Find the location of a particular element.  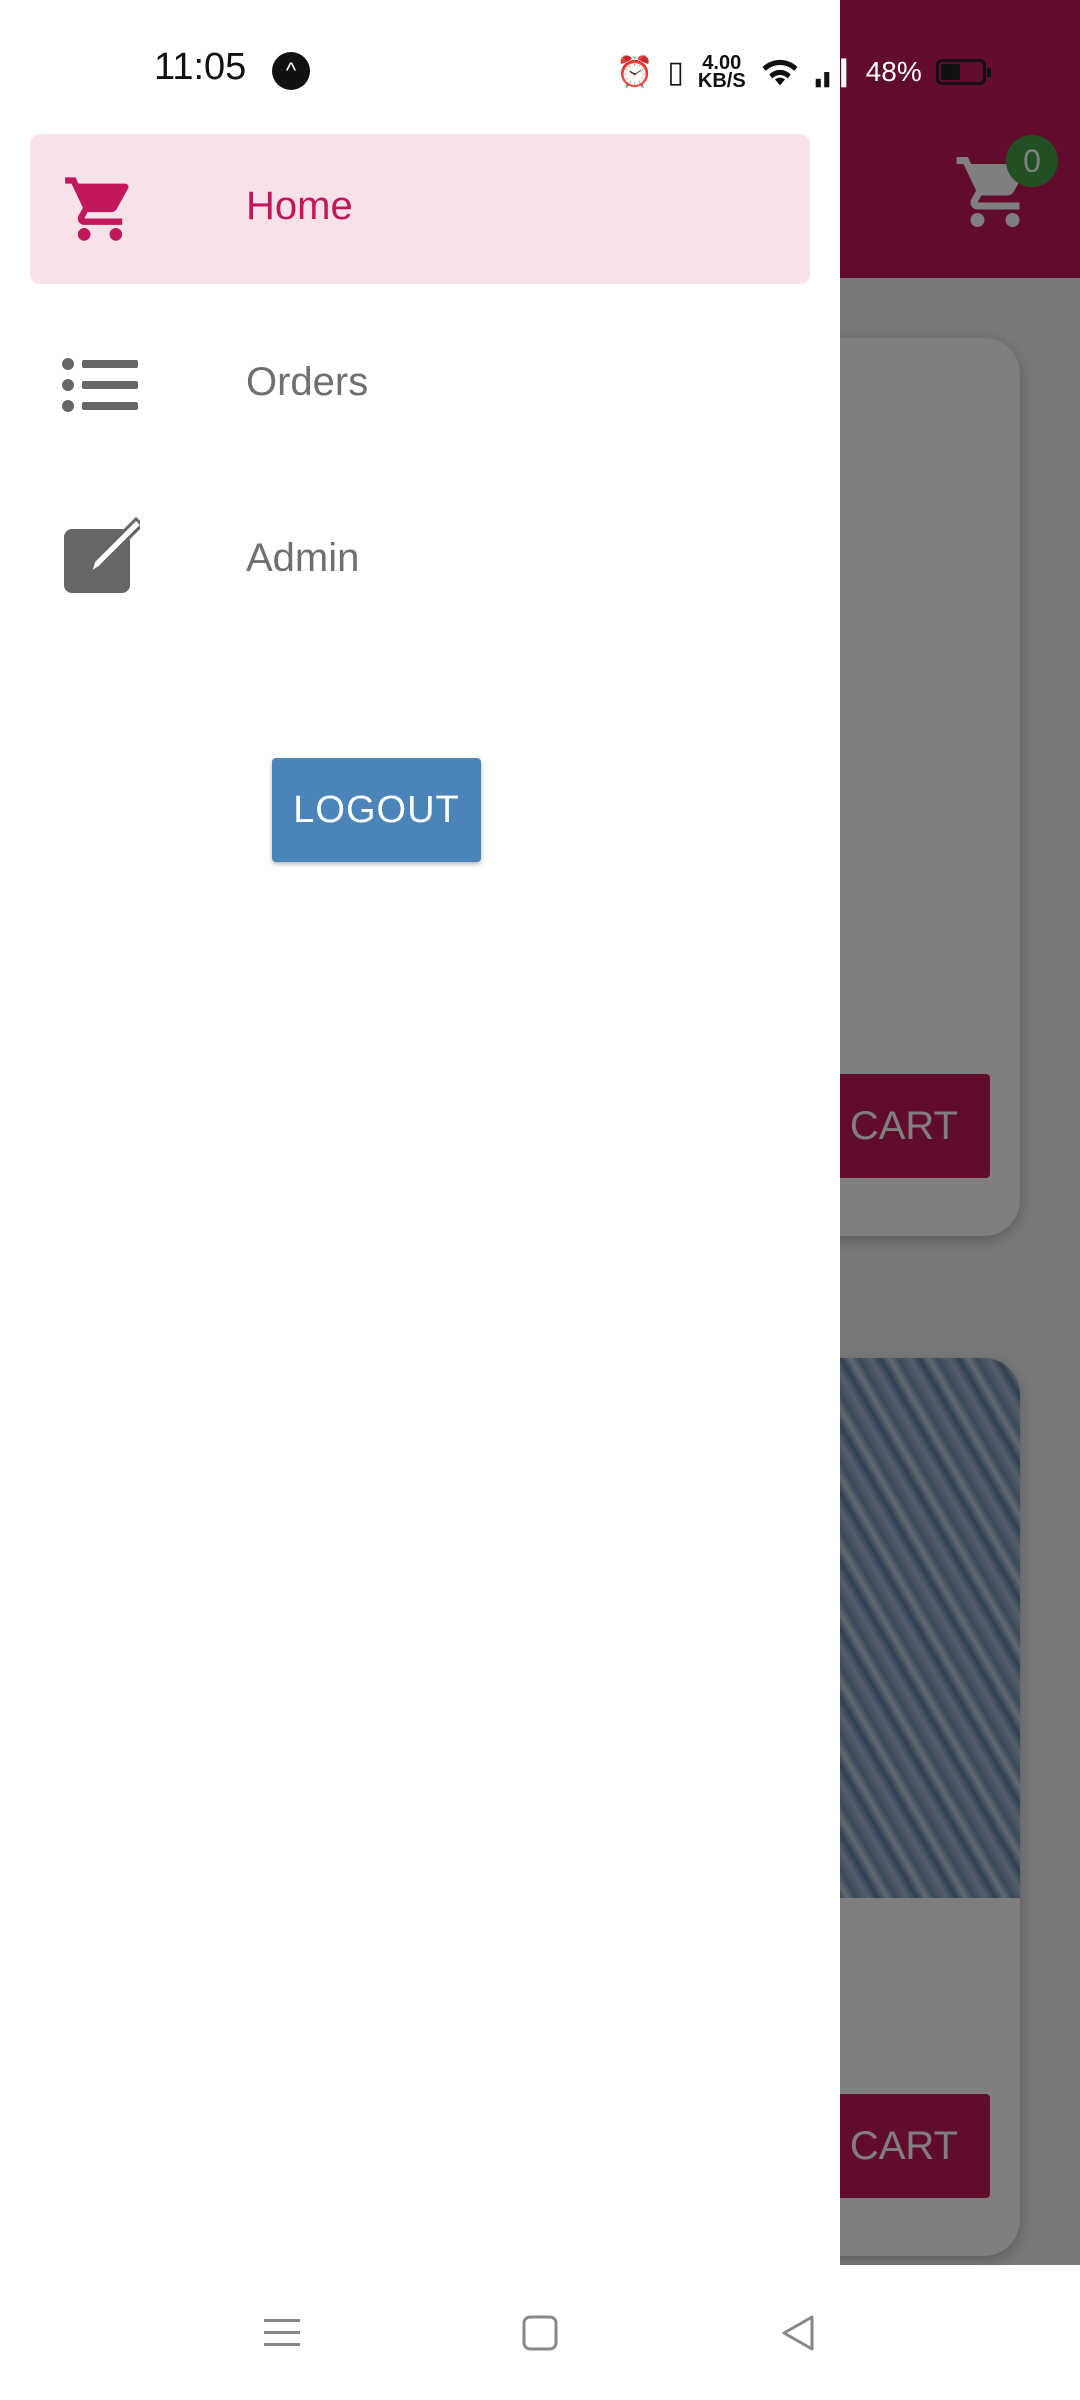

network-speed: 4.00 KB/S is located at coordinates (721, 72).